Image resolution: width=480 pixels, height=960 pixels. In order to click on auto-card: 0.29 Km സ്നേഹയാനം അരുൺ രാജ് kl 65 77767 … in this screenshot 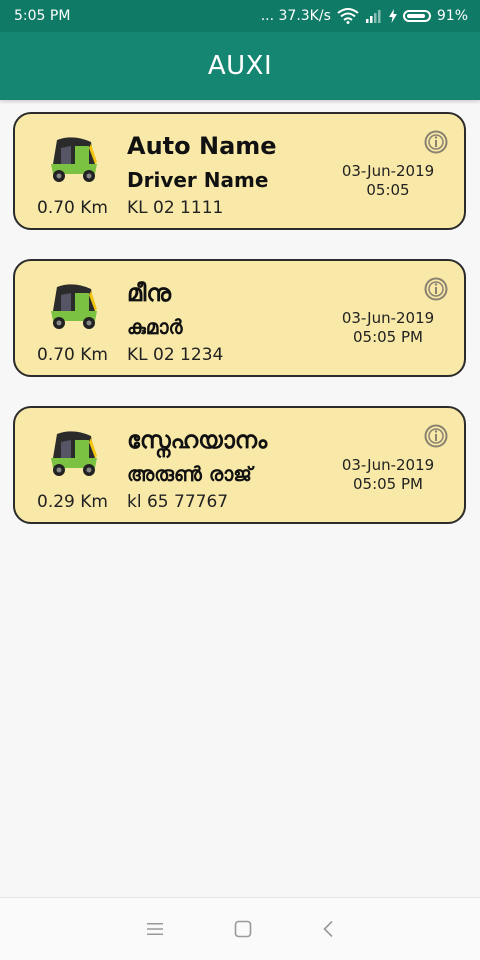, I will do `click(239, 465)`.